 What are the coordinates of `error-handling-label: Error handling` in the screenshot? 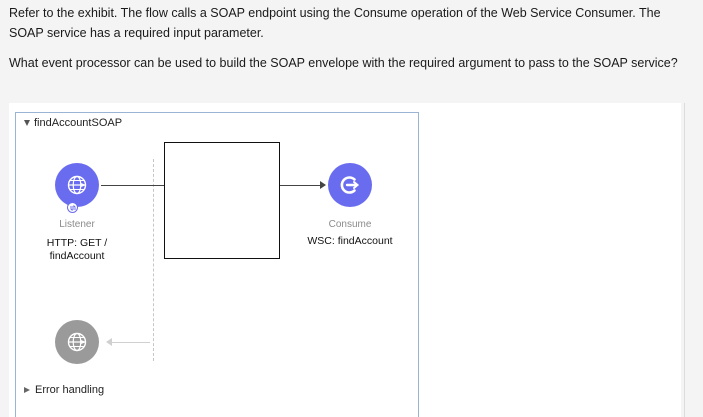 It's located at (70, 390).